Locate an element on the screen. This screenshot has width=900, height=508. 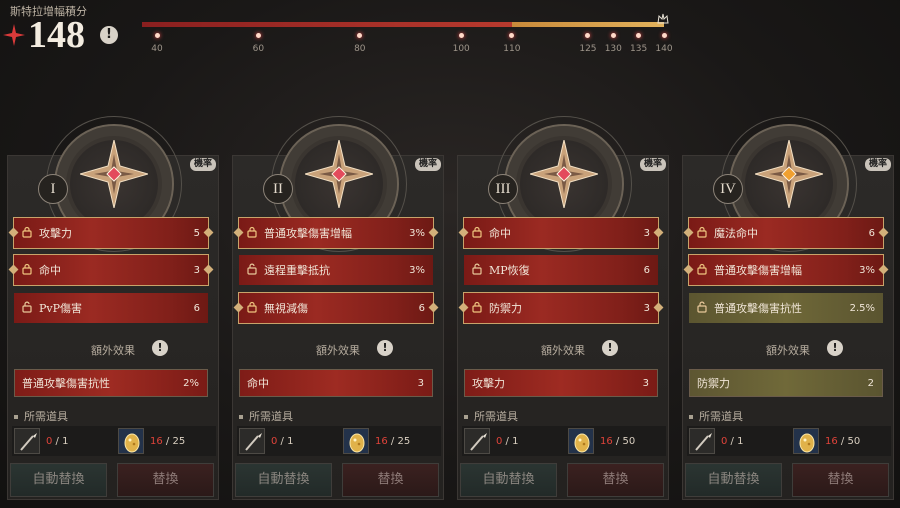
extra-effect-name: 防禦力 is located at coordinates (713, 383).